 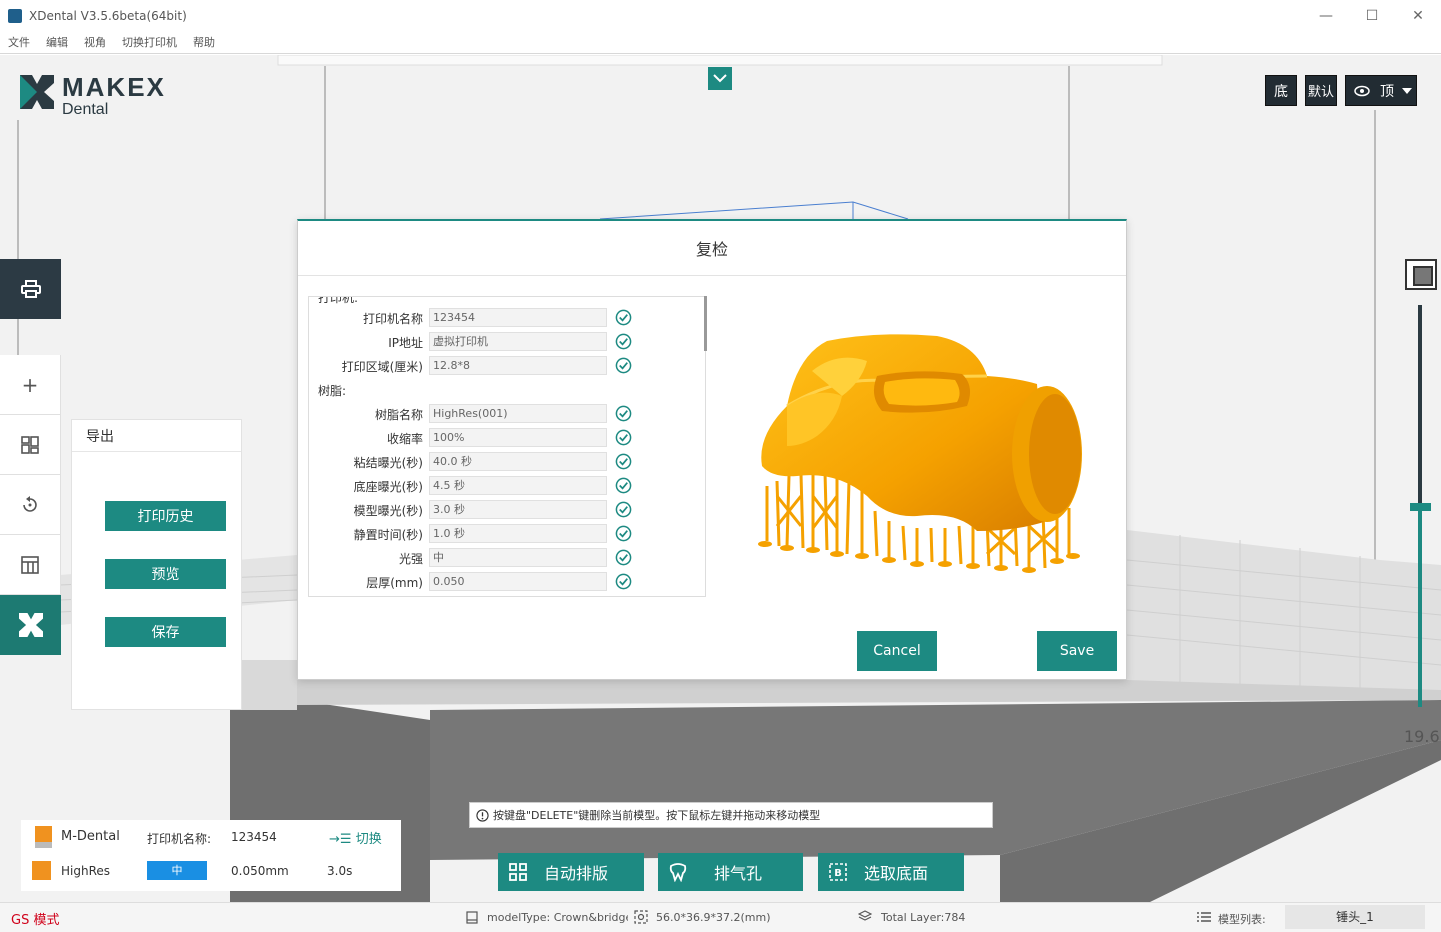 I want to click on hint-bar: 按键盘"DELETE"键删除当前模型。按下鼠标左键并拖动来移动模型, so click(x=731, y=815).